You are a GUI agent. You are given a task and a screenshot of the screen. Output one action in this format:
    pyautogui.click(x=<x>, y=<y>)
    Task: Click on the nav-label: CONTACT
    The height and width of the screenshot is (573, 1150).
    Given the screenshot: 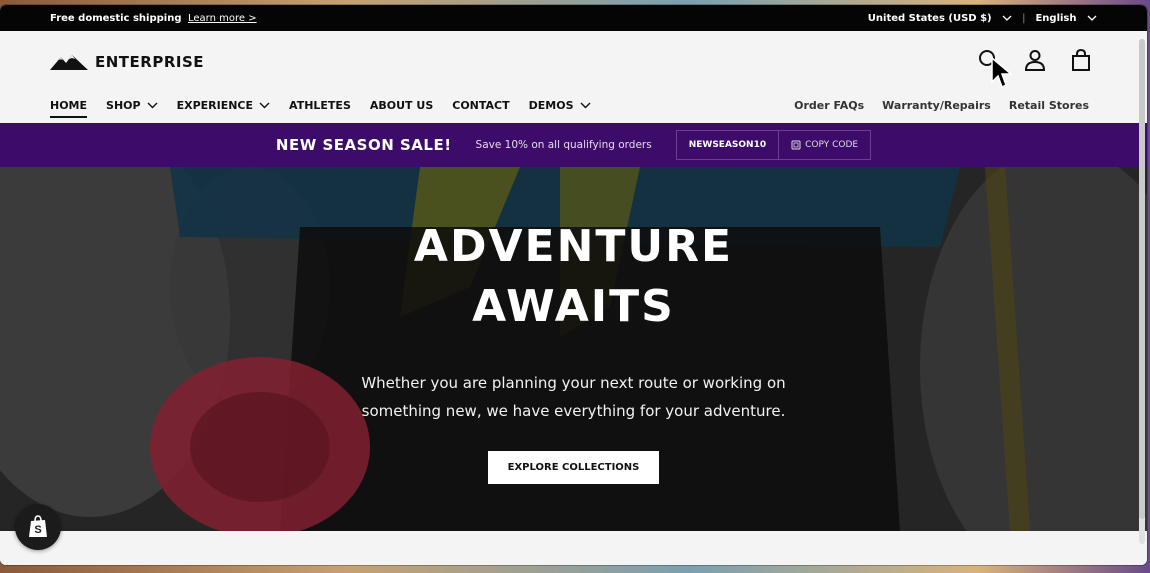 What is the action you would take?
    pyautogui.click(x=481, y=105)
    